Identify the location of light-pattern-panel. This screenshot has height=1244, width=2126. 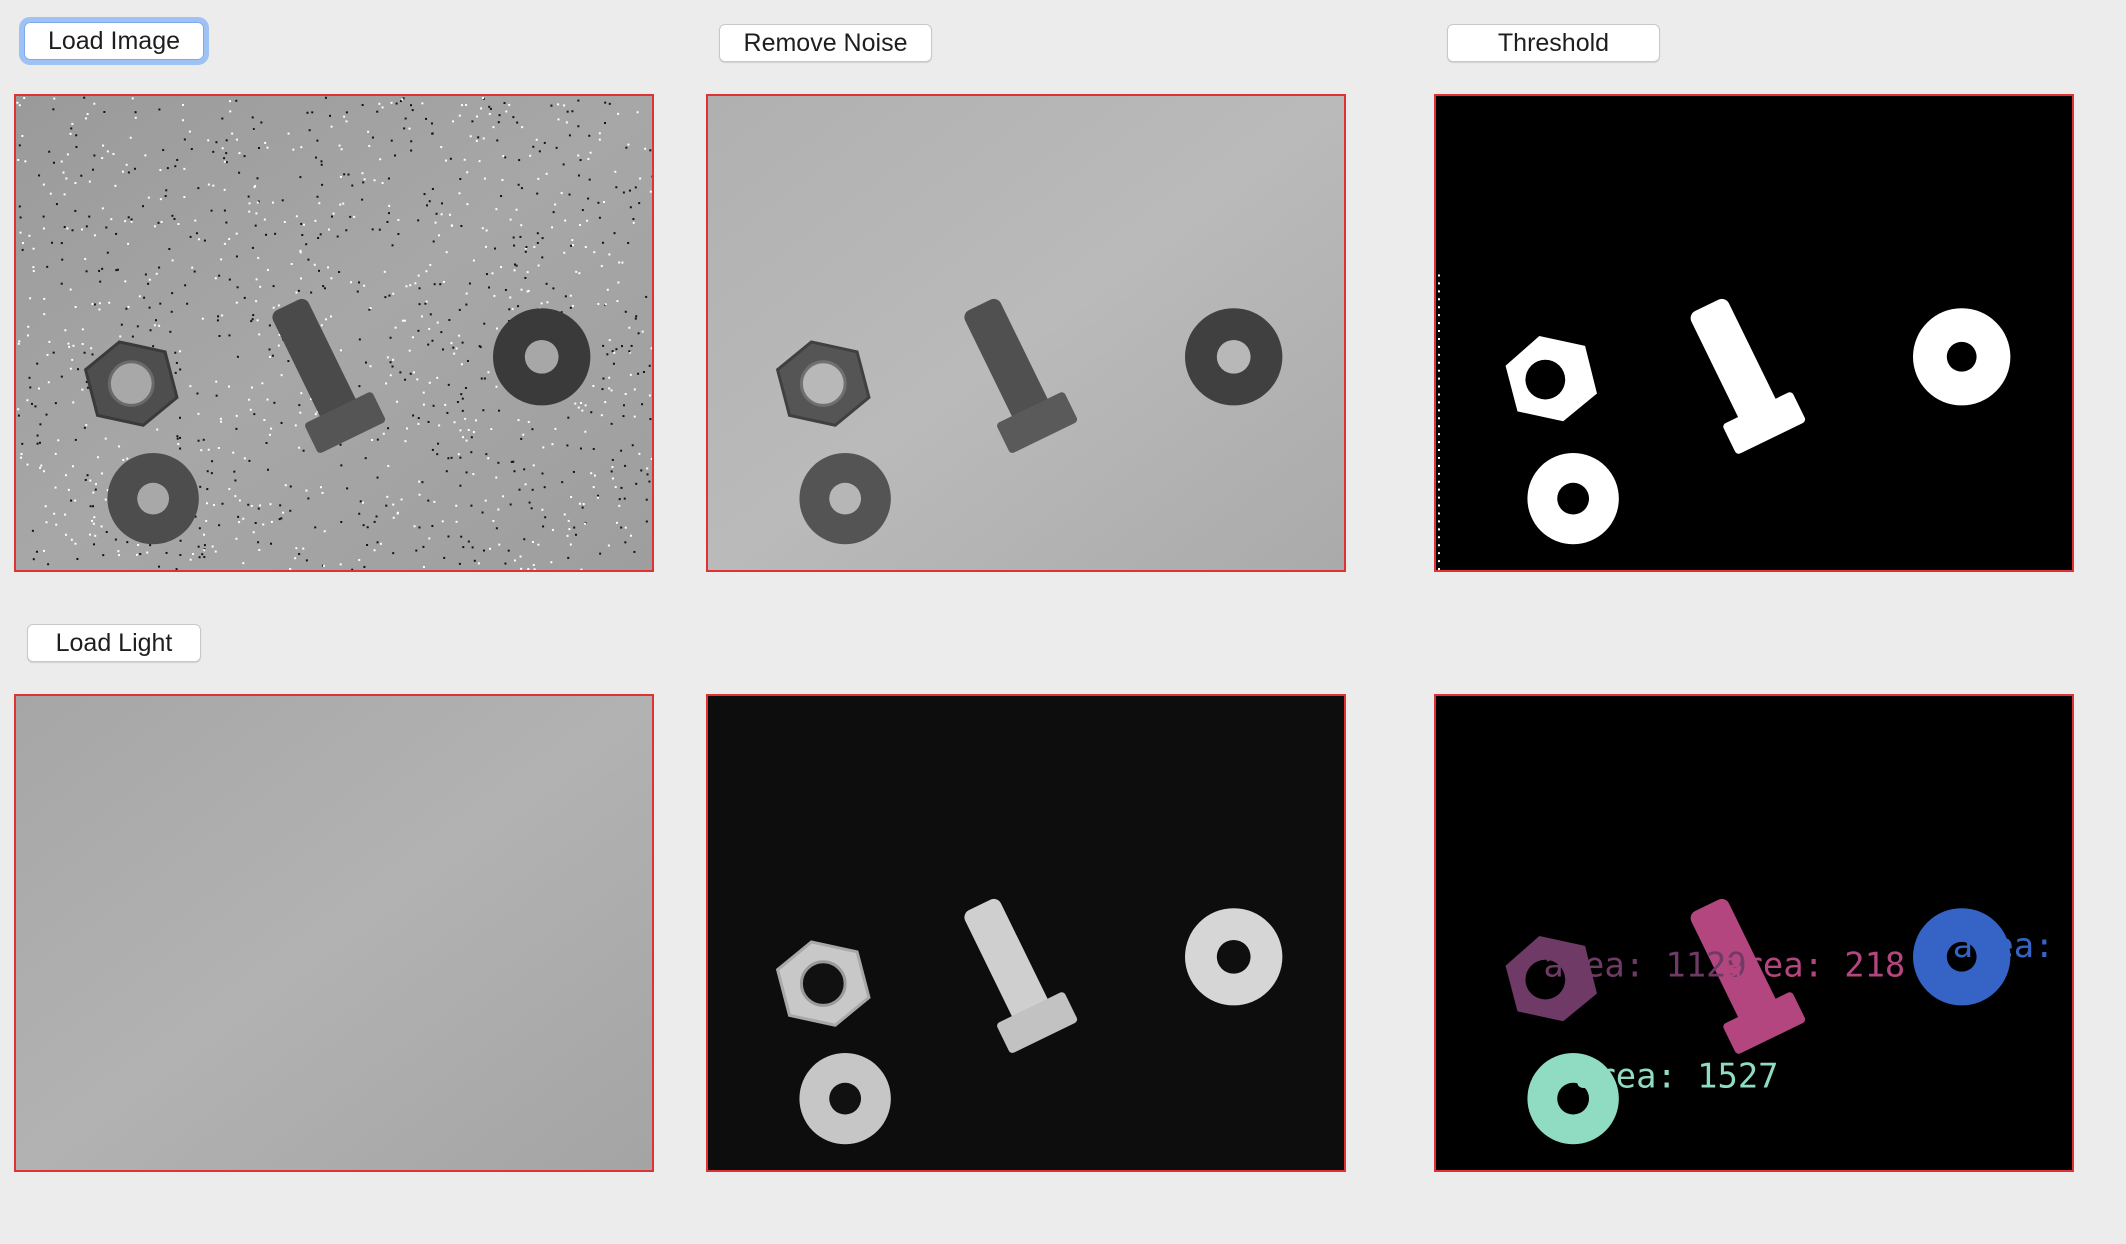
(334, 933).